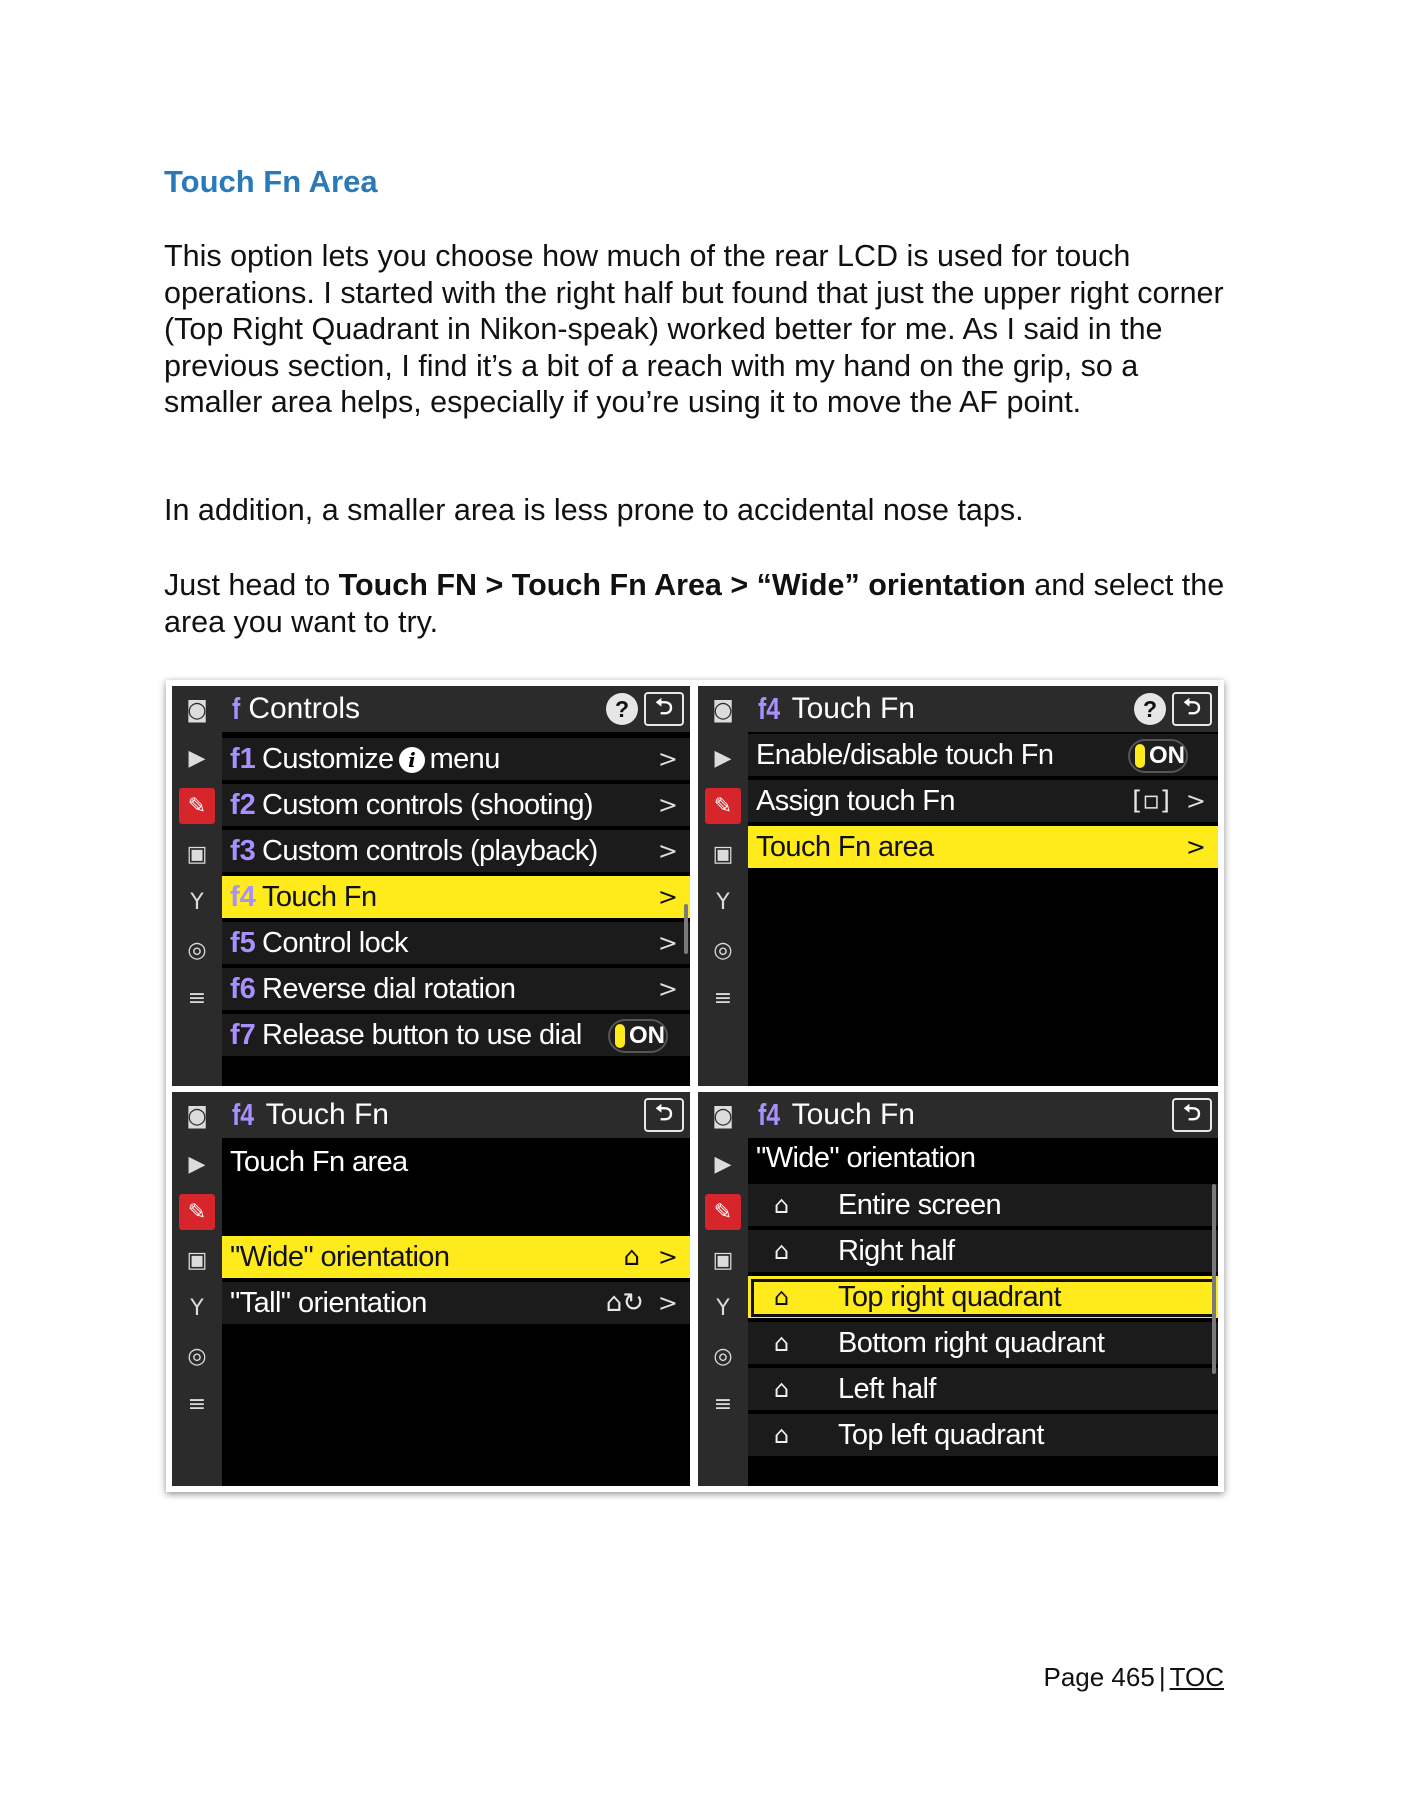  Describe the element at coordinates (456, 990) in the screenshot. I see `menu-item-f6: f6 Reverse dial rotation >` at that location.